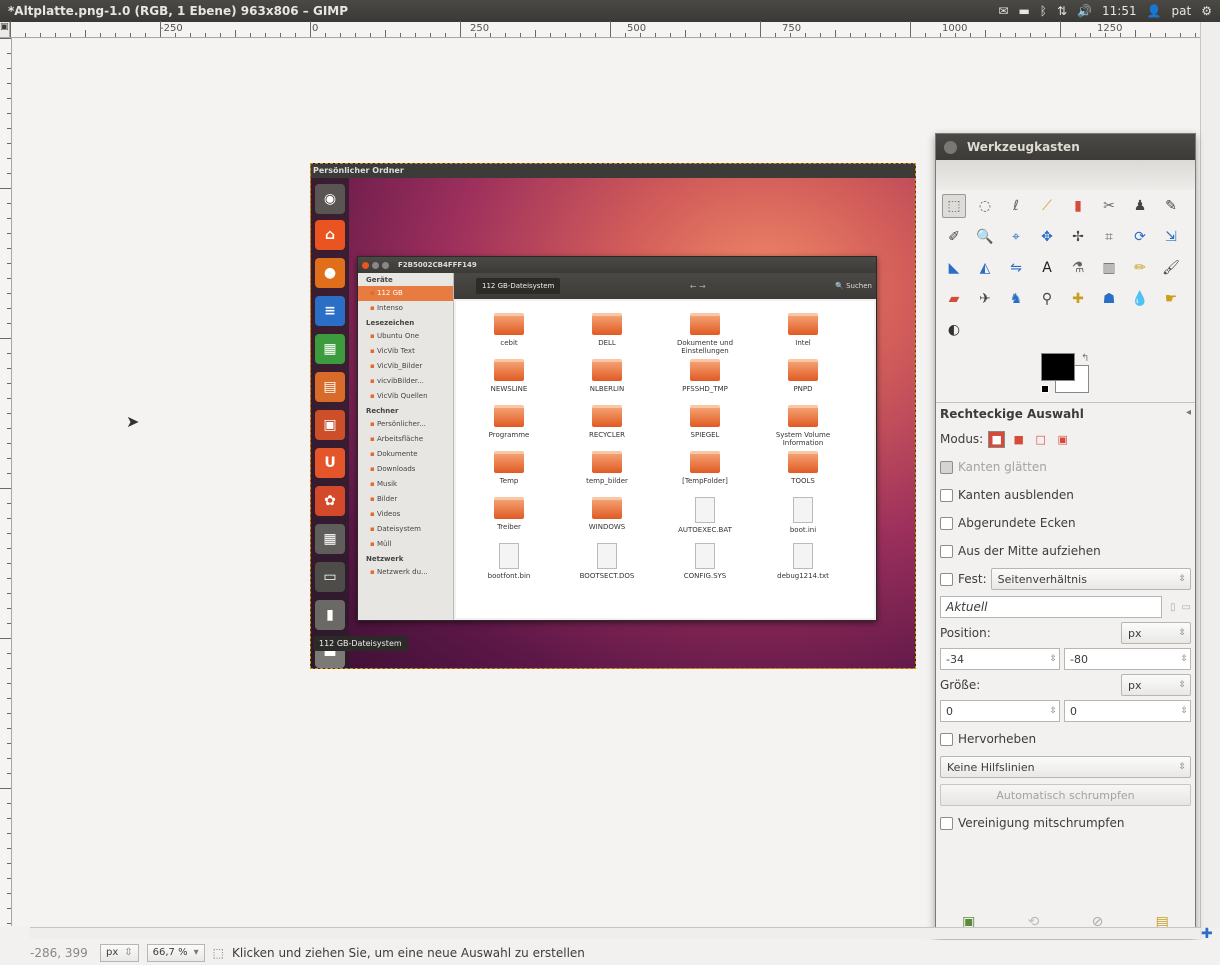  Describe the element at coordinates (1016, 299) in the screenshot. I see `ink-icon: ♞` at that location.